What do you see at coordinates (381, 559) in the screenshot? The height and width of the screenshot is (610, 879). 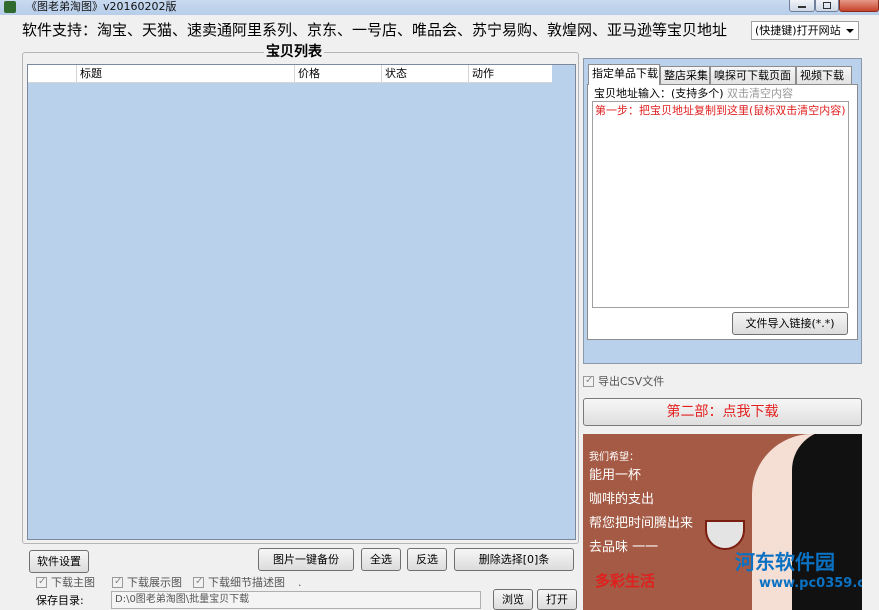 I see `select-all-button: 全选` at bounding box center [381, 559].